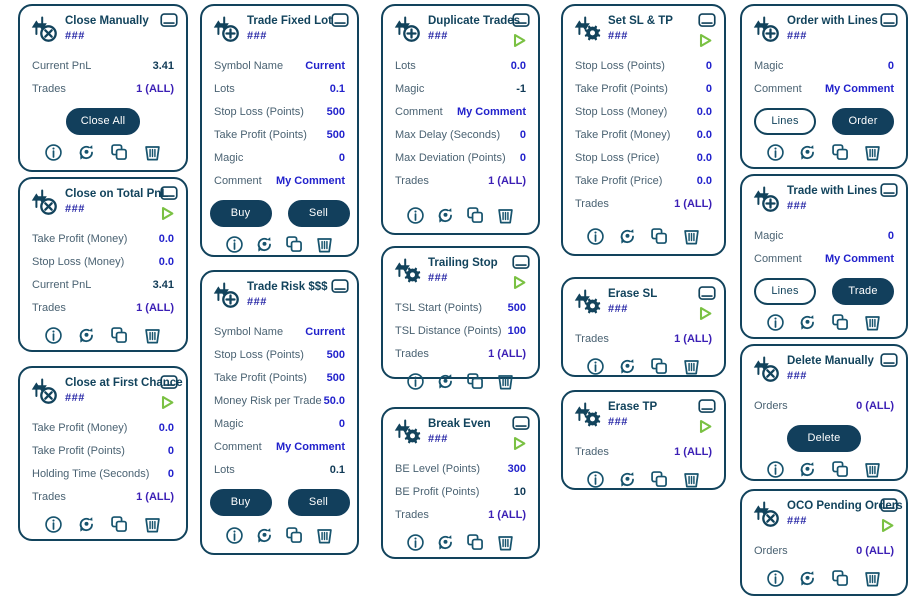  Describe the element at coordinates (643, 181) in the screenshot. I see `card-row: Take Profit (Price) 0.0` at that location.